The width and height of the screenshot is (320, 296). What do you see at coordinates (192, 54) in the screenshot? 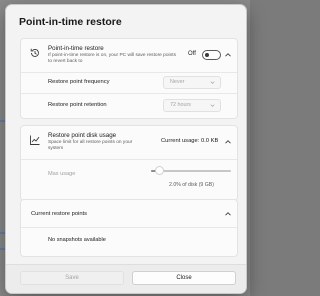
I see `restore-toggle-state: Off` at bounding box center [192, 54].